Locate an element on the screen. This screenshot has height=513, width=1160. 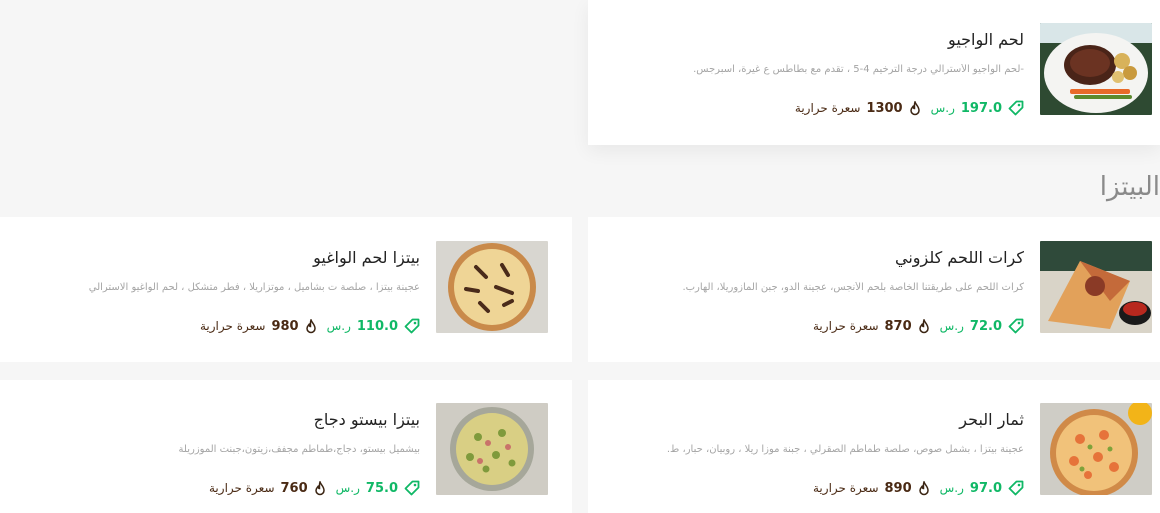
calories: 890 سعرة حرارية is located at coordinates (871, 488).